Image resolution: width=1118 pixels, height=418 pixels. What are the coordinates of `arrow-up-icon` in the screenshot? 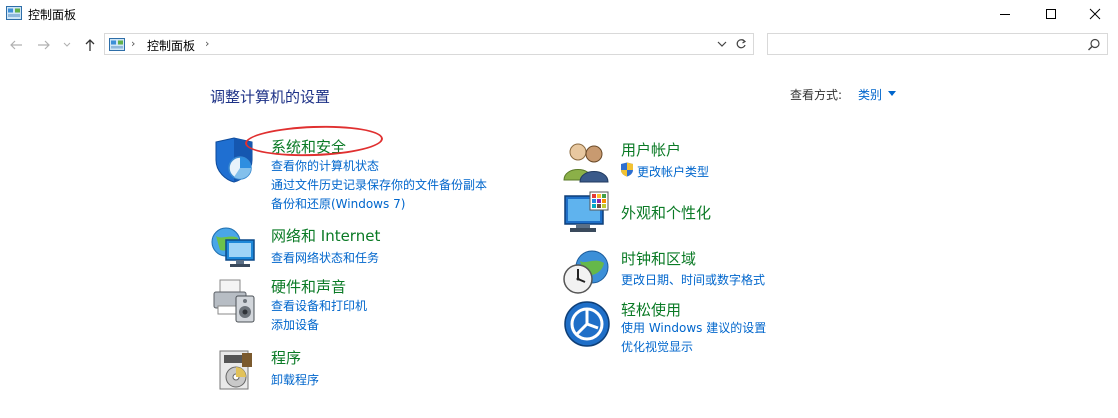 It's located at (90, 45).